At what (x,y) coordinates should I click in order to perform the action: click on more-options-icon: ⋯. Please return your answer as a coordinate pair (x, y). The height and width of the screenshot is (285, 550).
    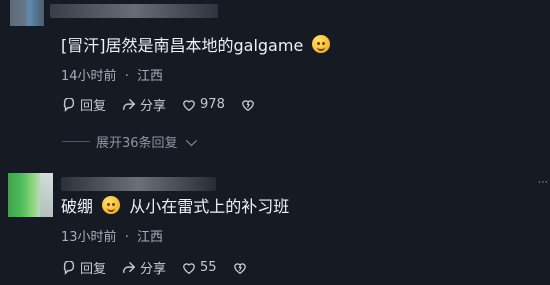
    Looking at the image, I should click on (543, 183).